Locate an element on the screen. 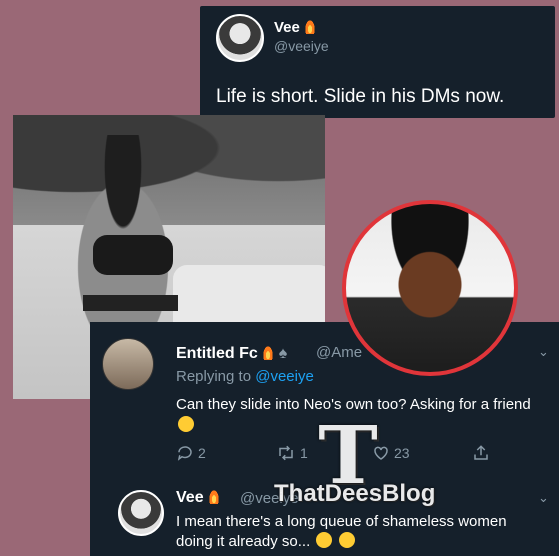 The image size is (559, 556). replying-label: Replying to is located at coordinates (214, 376).